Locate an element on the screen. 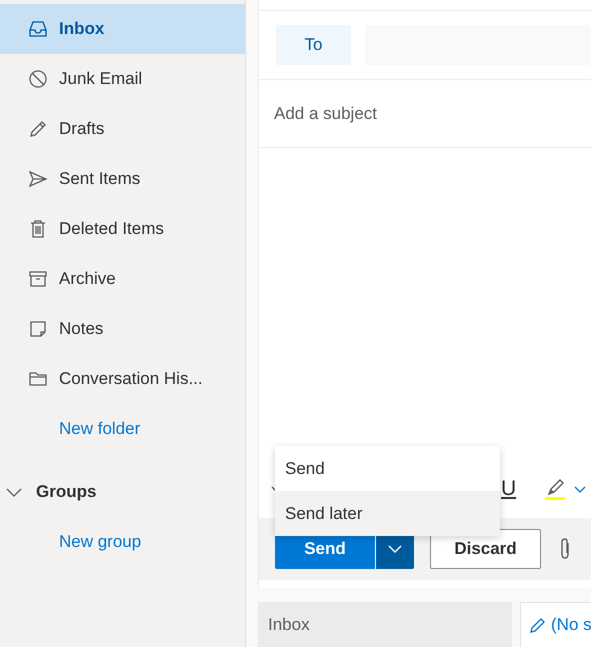  folder-tab: Inbox is located at coordinates (385, 624).